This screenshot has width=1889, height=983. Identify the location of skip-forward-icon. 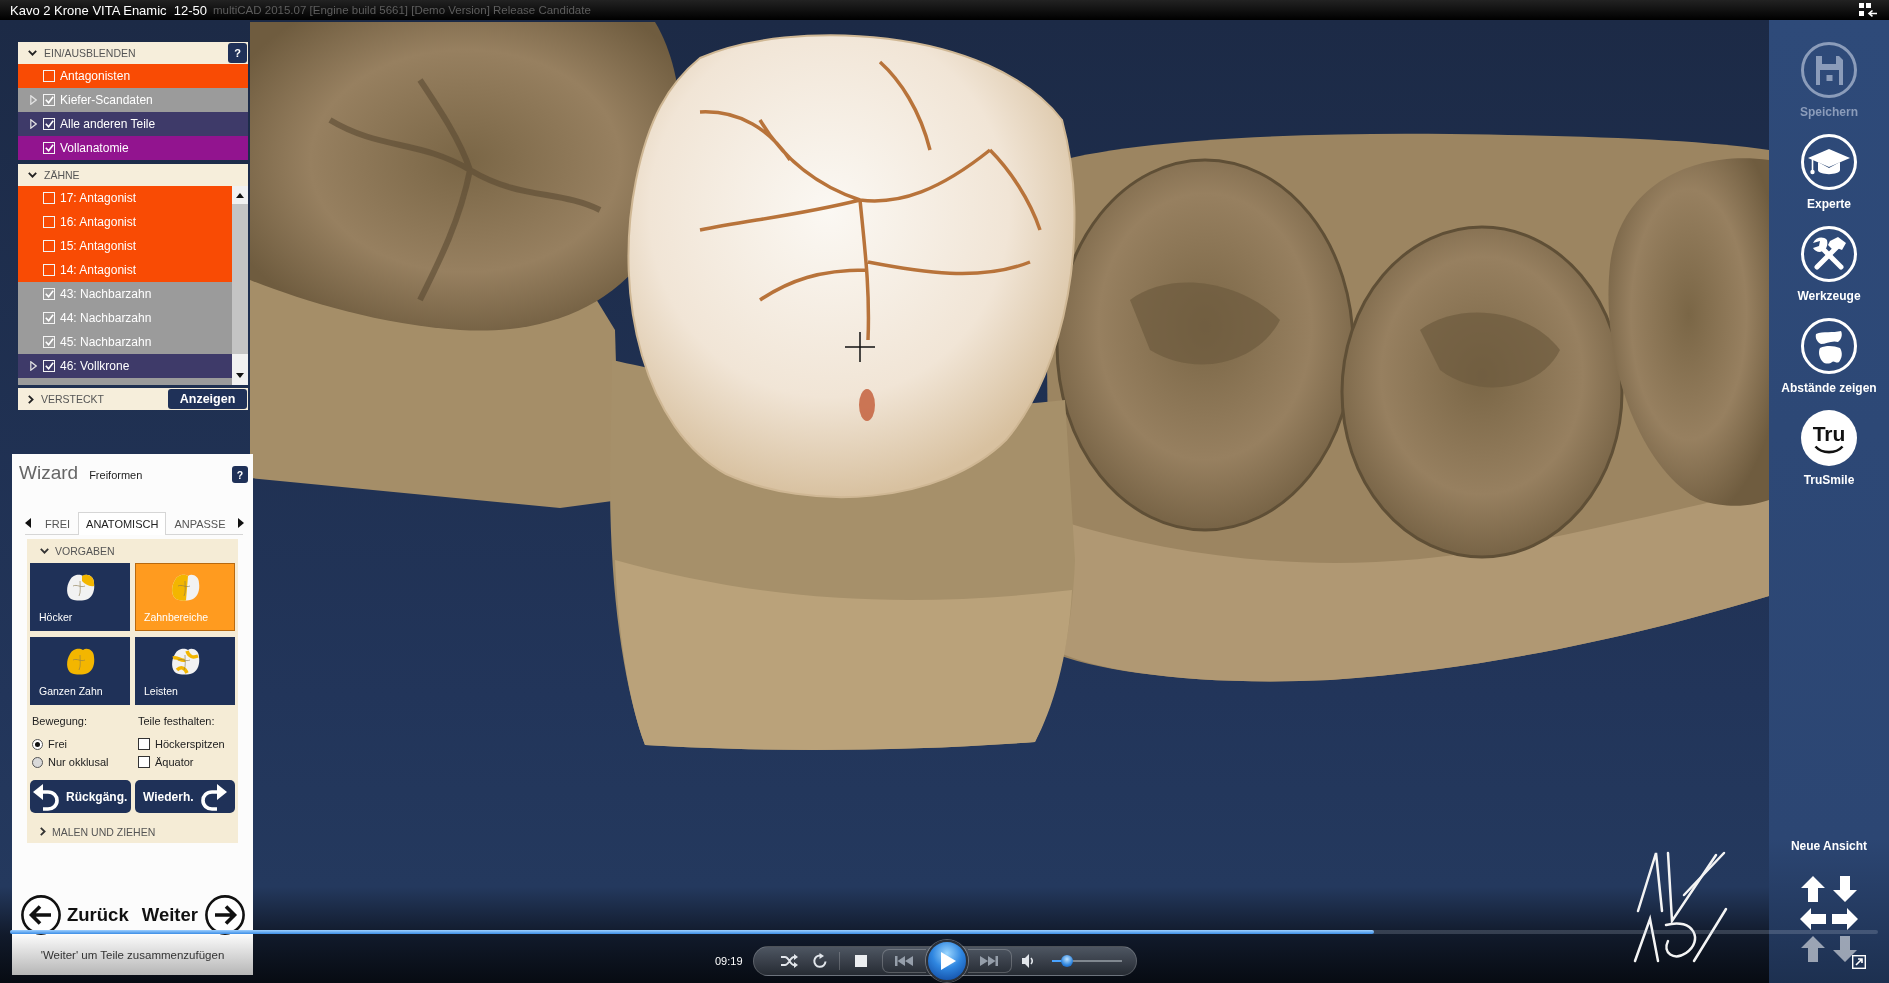
(989, 961).